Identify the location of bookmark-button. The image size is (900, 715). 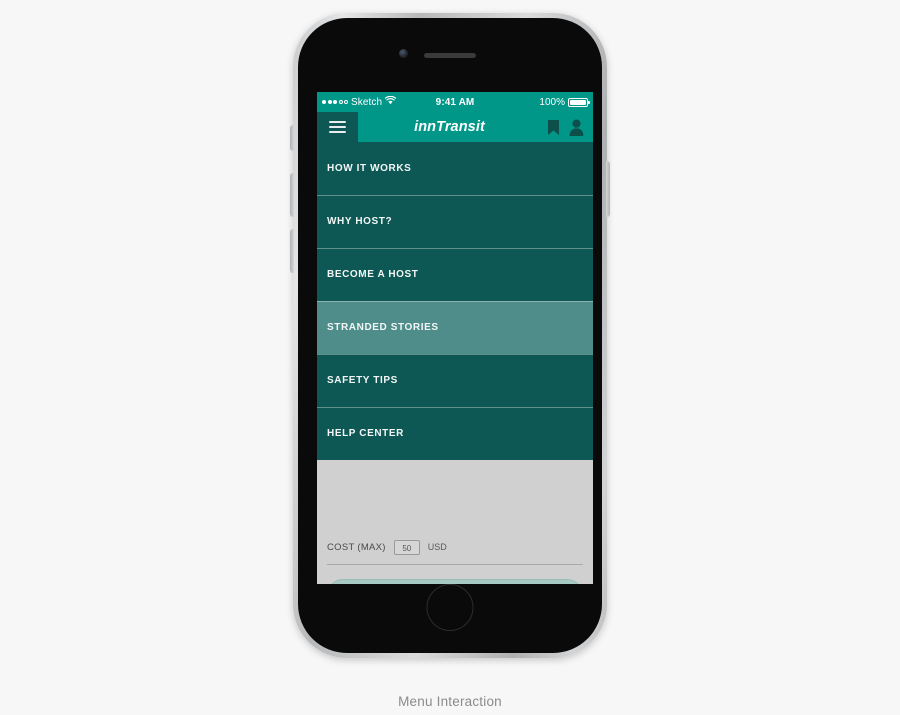
(553, 127).